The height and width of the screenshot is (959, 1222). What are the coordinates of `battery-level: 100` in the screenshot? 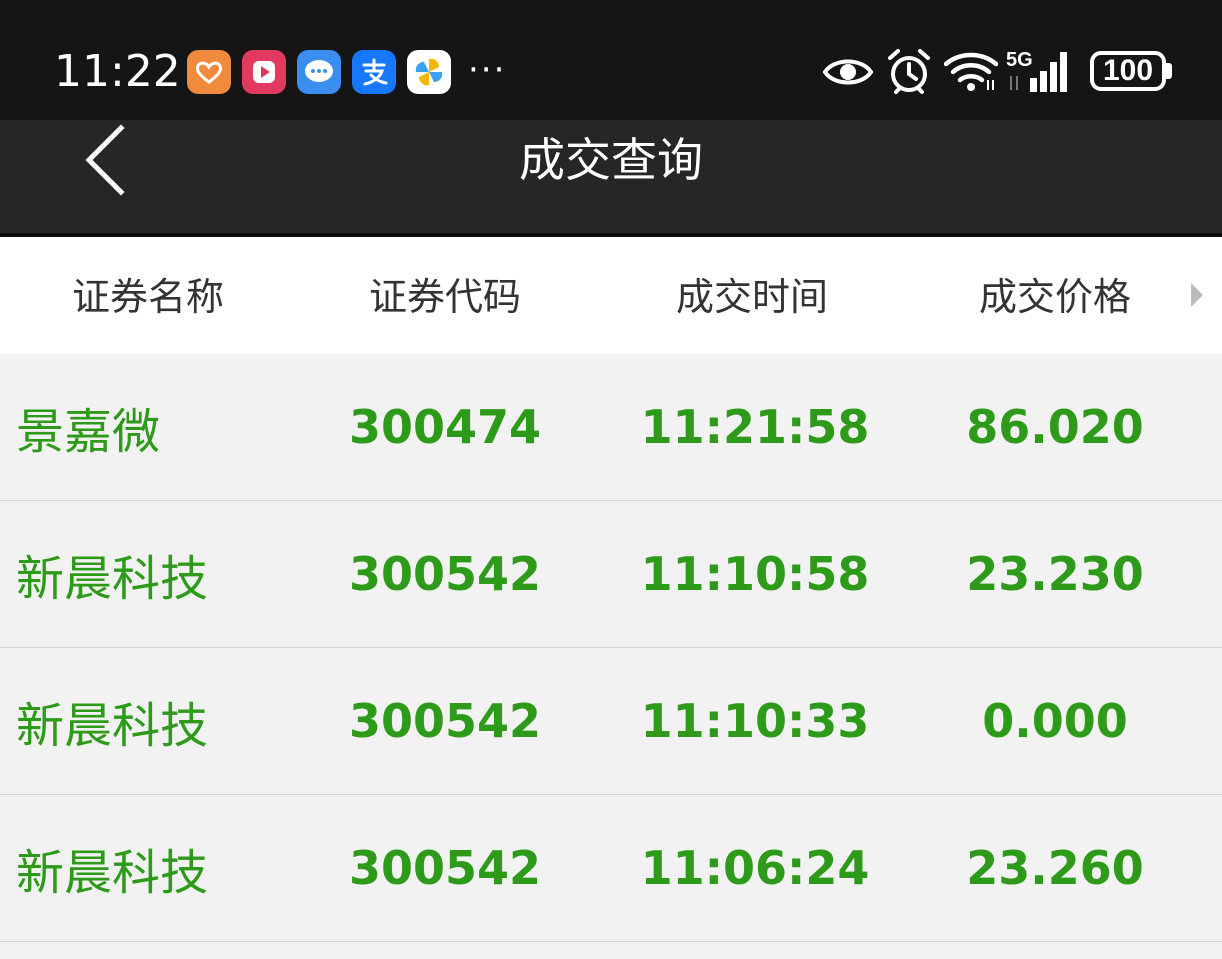 It's located at (1128, 70).